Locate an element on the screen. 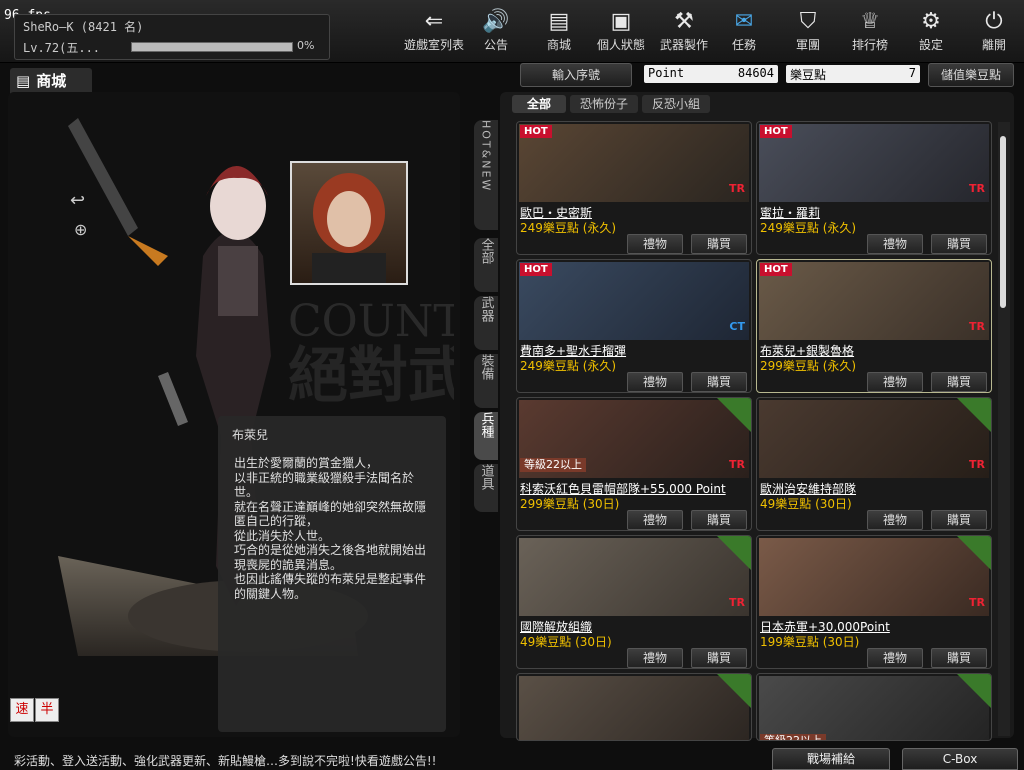 The width and height of the screenshot is (1024, 770). profile-card-icon: ▣ is located at coordinates (621, 21).